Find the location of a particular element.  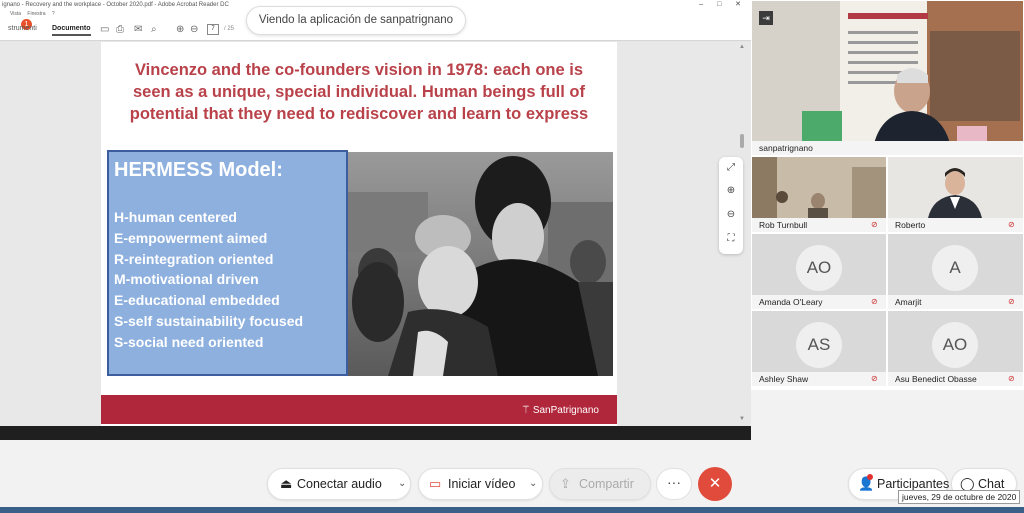

audio-icon: ⏏ is located at coordinates (286, 483).